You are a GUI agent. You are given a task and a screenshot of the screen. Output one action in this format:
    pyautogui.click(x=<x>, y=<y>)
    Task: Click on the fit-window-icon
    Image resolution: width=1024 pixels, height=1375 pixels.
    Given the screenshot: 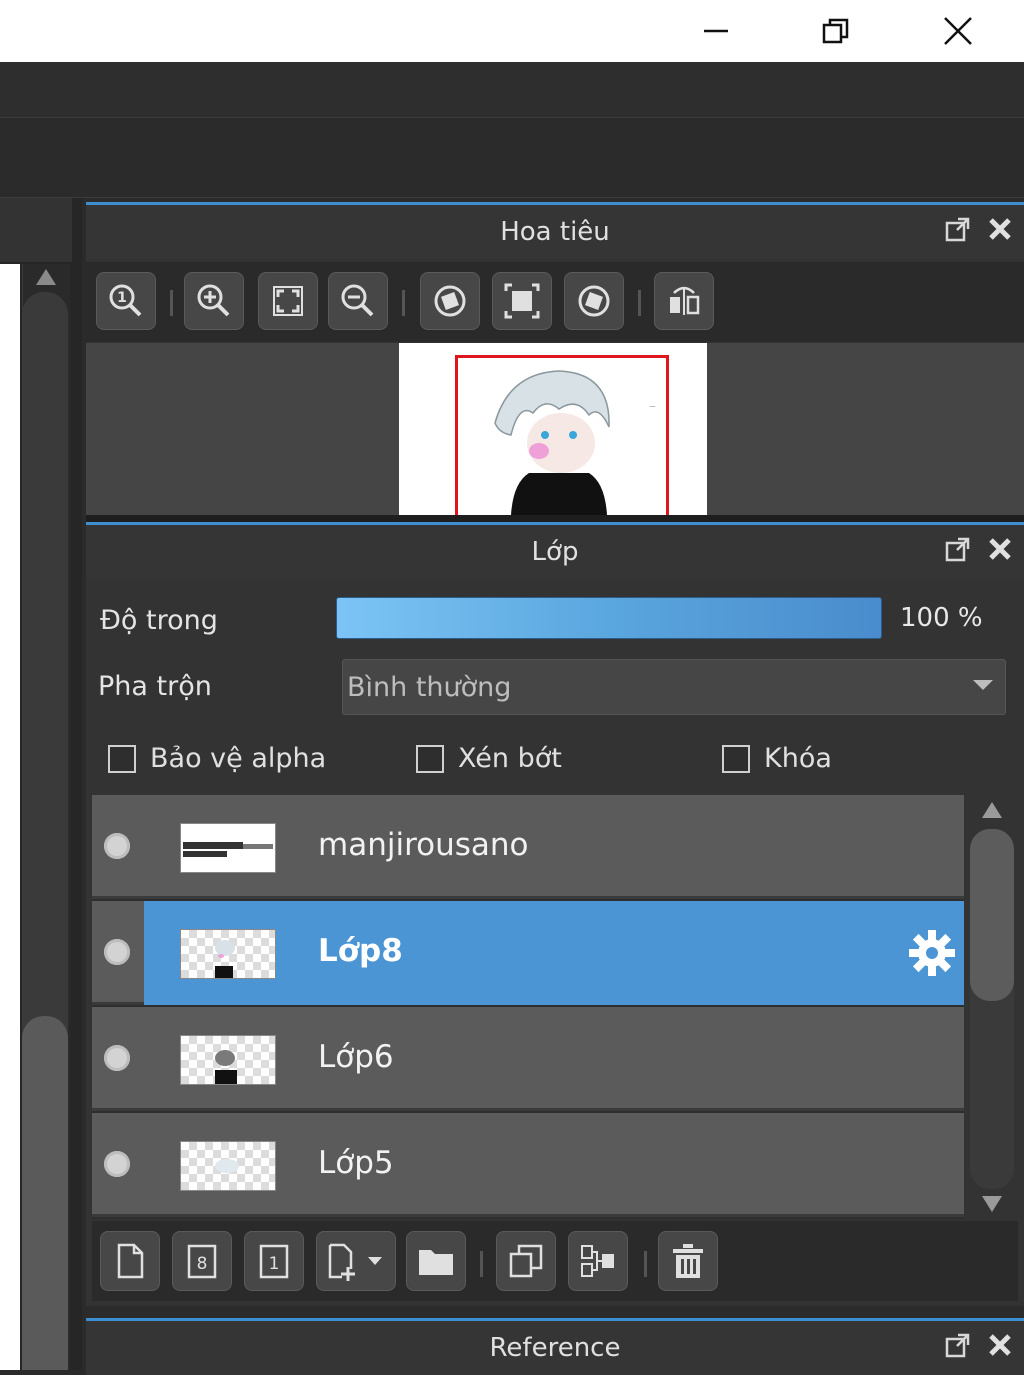 What is the action you would take?
    pyautogui.click(x=522, y=301)
    